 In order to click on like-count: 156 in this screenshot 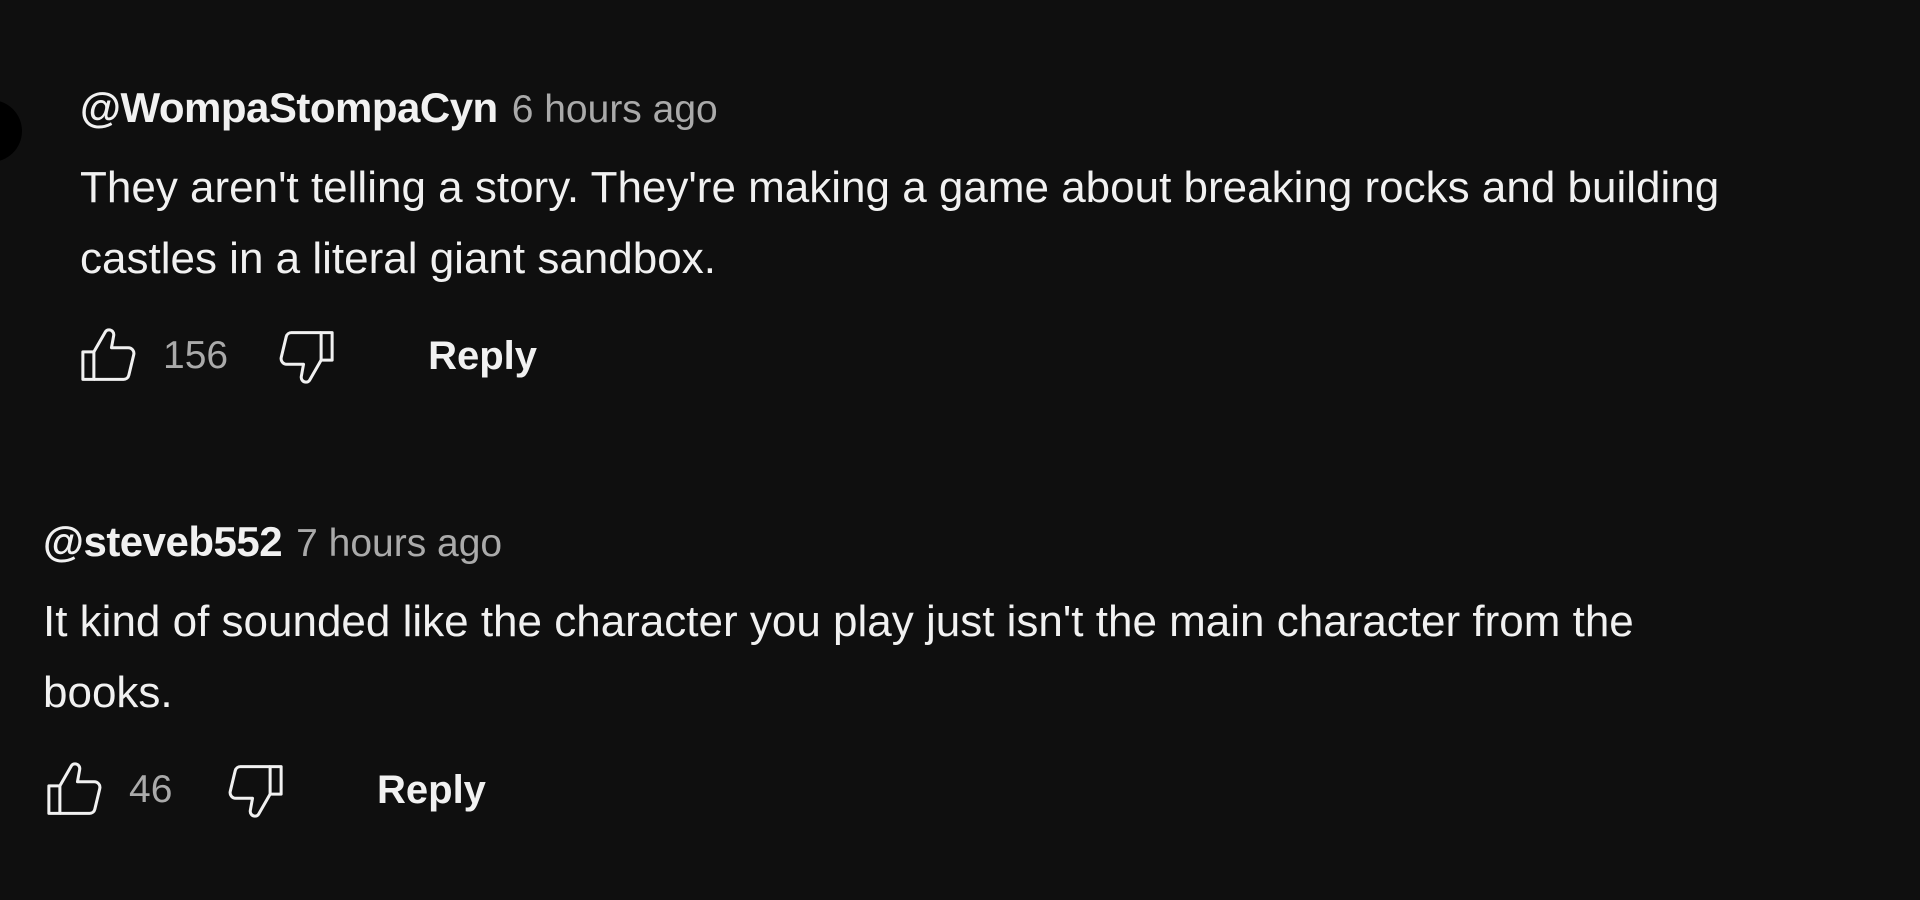, I will do `click(196, 355)`.